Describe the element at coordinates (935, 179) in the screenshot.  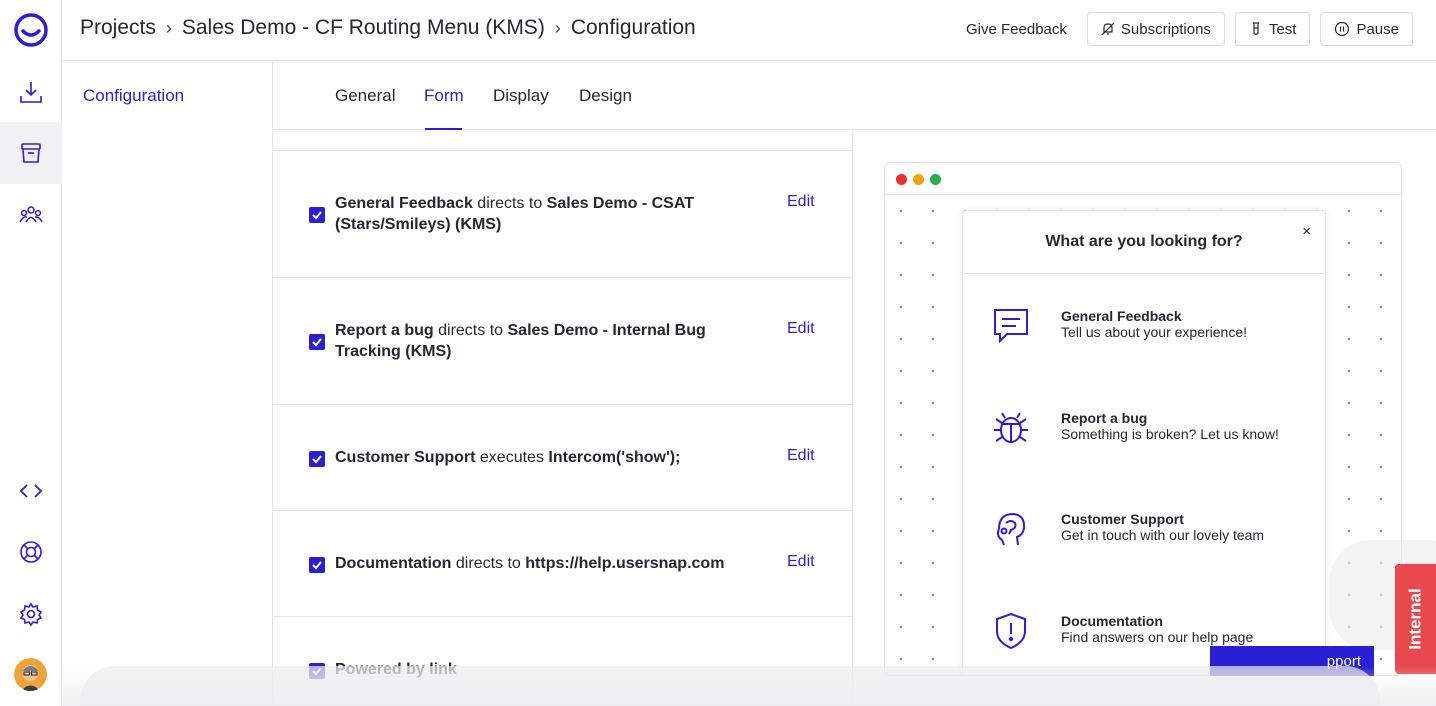
I see `maximize-dot-icon` at that location.